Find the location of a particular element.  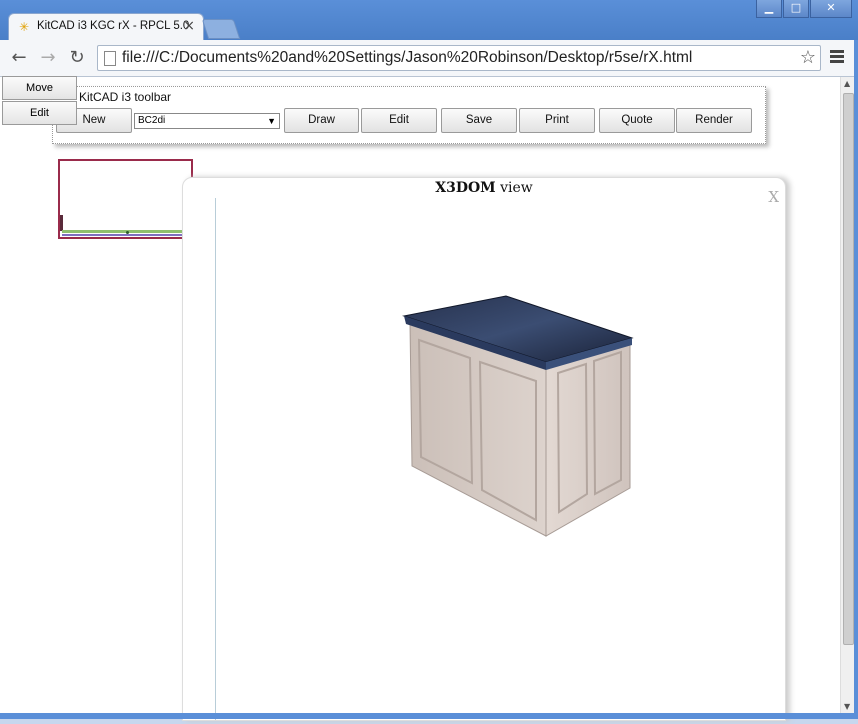

page-scrollbar: ▲ ▼ is located at coordinates (847, 395).